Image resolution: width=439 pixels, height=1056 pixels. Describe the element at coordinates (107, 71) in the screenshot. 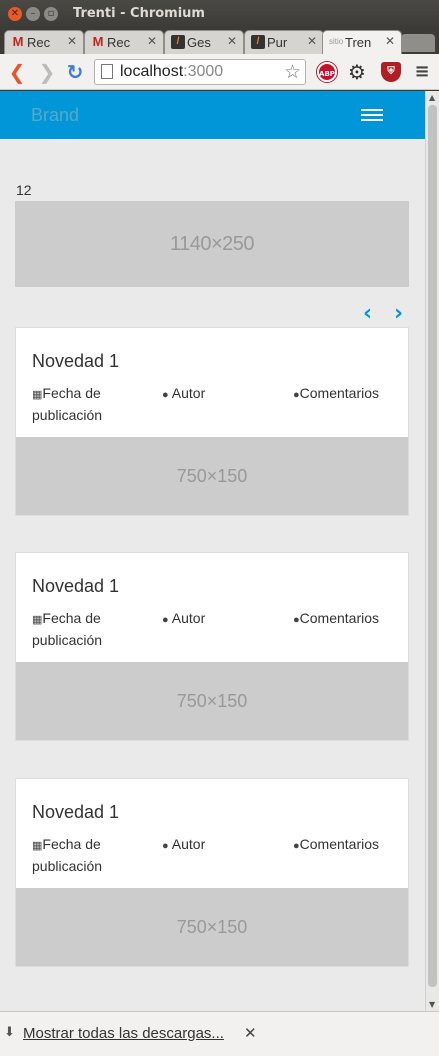

I see `page-icon` at that location.